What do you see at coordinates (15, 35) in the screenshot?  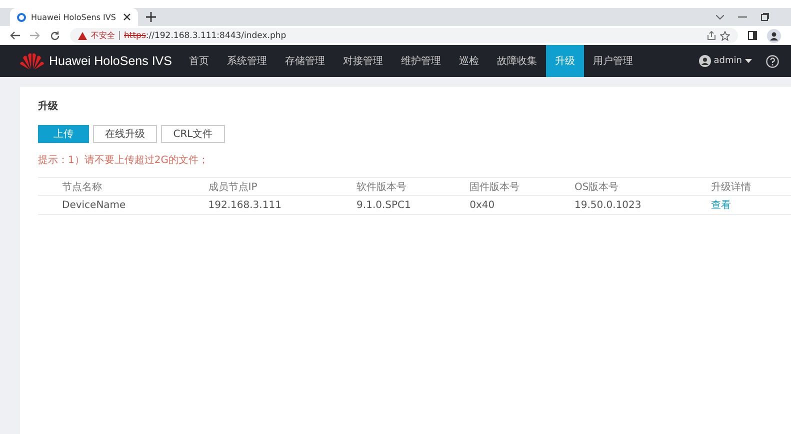 I see `back-icon` at bounding box center [15, 35].